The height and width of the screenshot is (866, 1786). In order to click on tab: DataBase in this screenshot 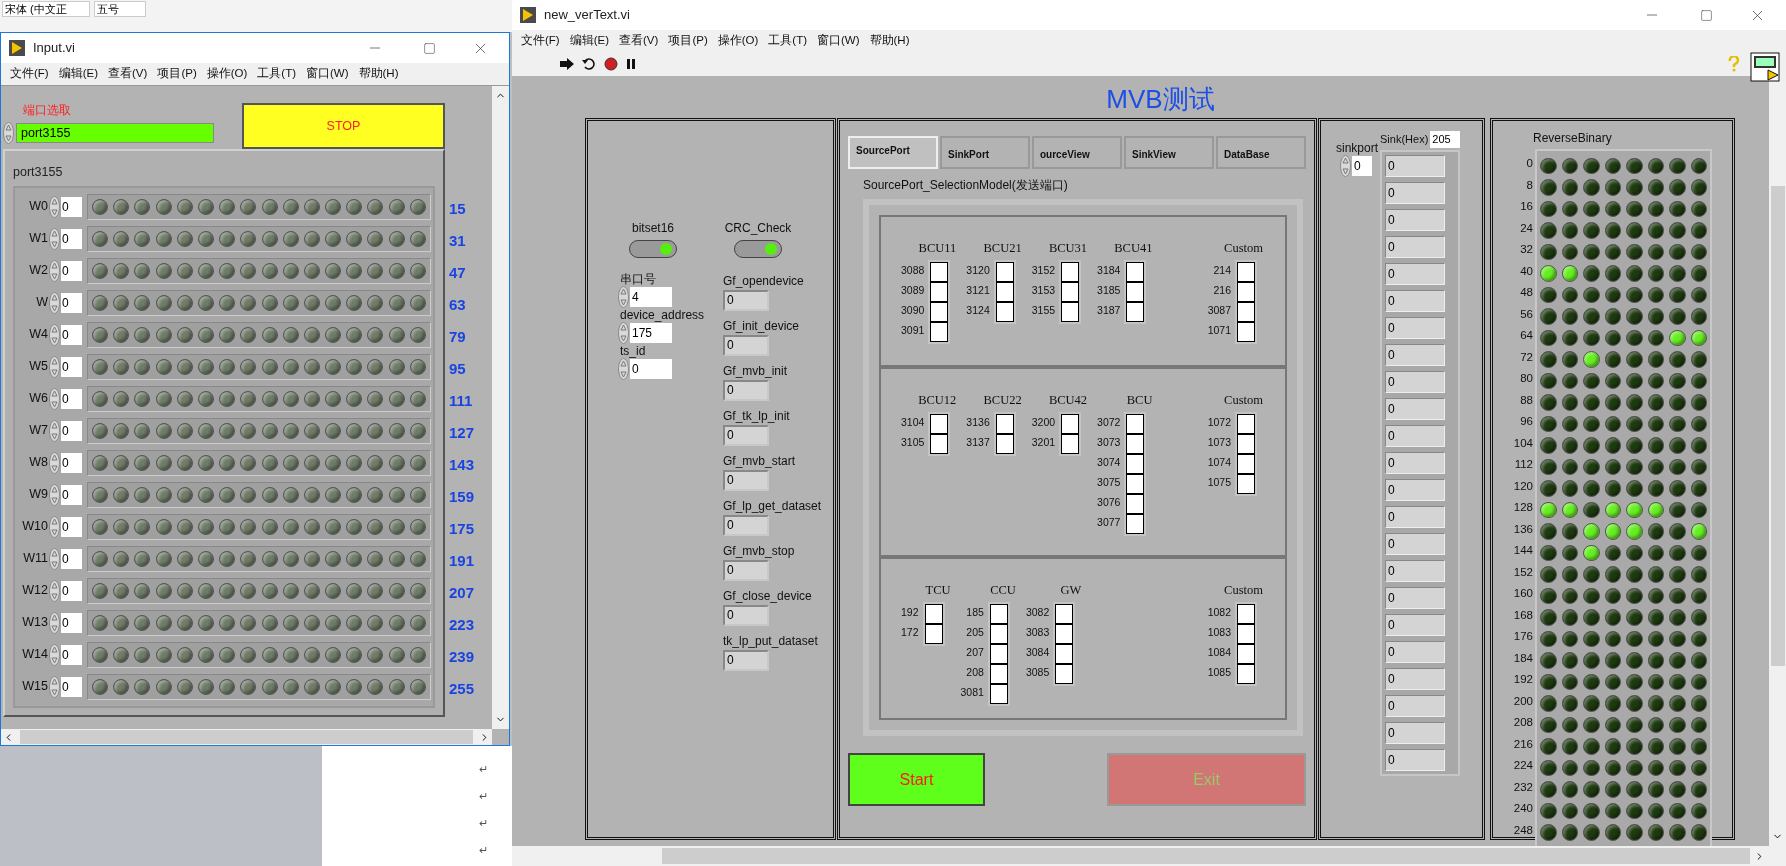, I will do `click(1261, 152)`.